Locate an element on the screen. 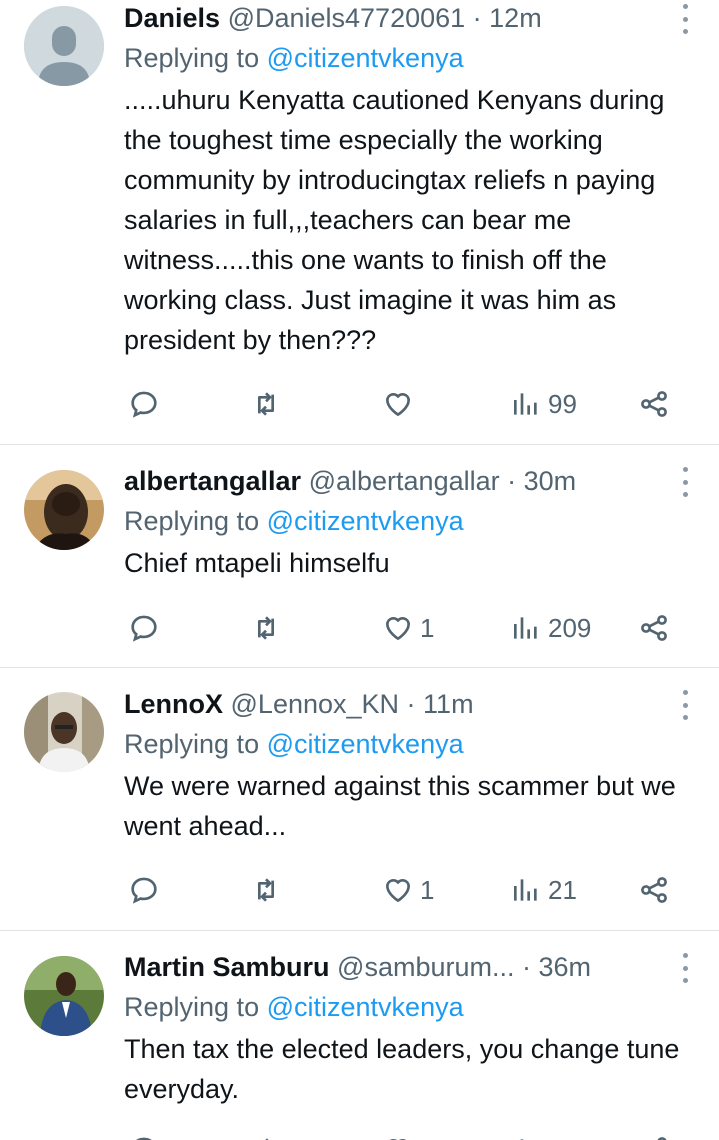 This screenshot has width=719, height=1140. tweet-actions is located at coordinates (404, 1135).